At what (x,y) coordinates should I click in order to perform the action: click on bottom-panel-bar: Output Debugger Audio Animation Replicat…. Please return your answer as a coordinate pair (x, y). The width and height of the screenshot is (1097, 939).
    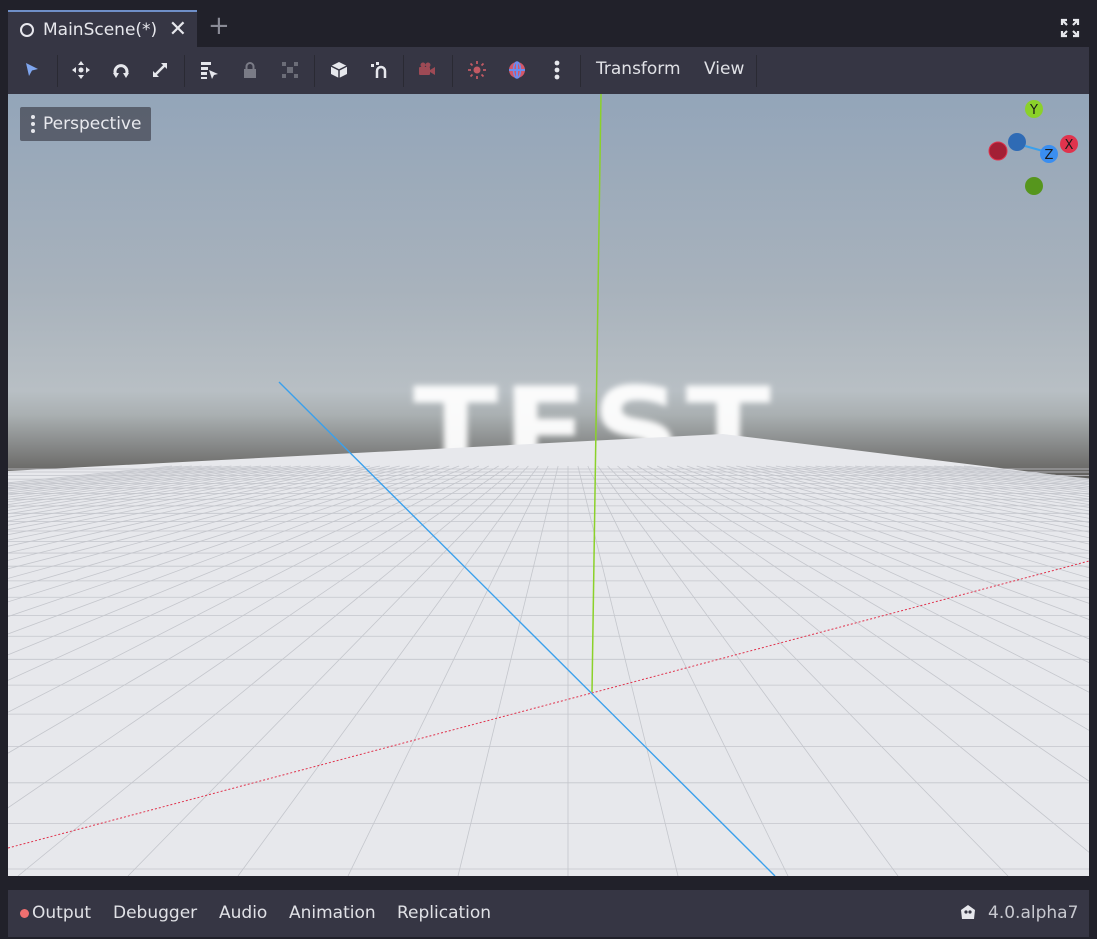
    Looking at the image, I should click on (548, 913).